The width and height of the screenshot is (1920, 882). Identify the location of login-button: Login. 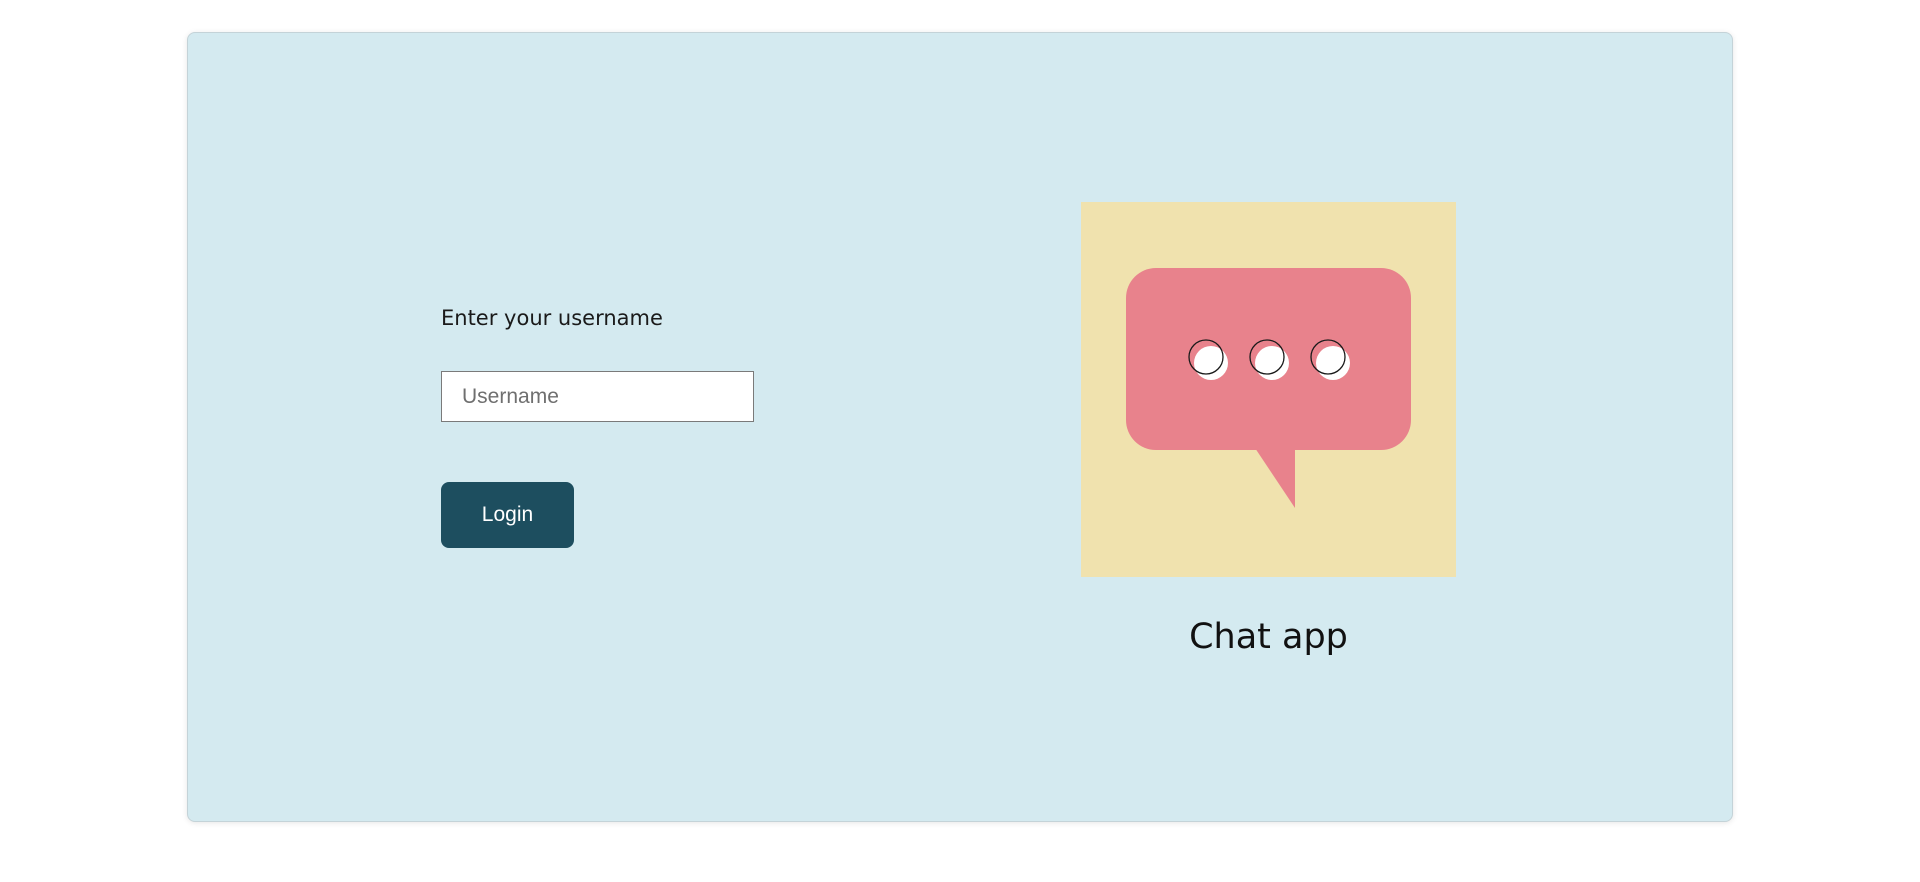
(507, 515).